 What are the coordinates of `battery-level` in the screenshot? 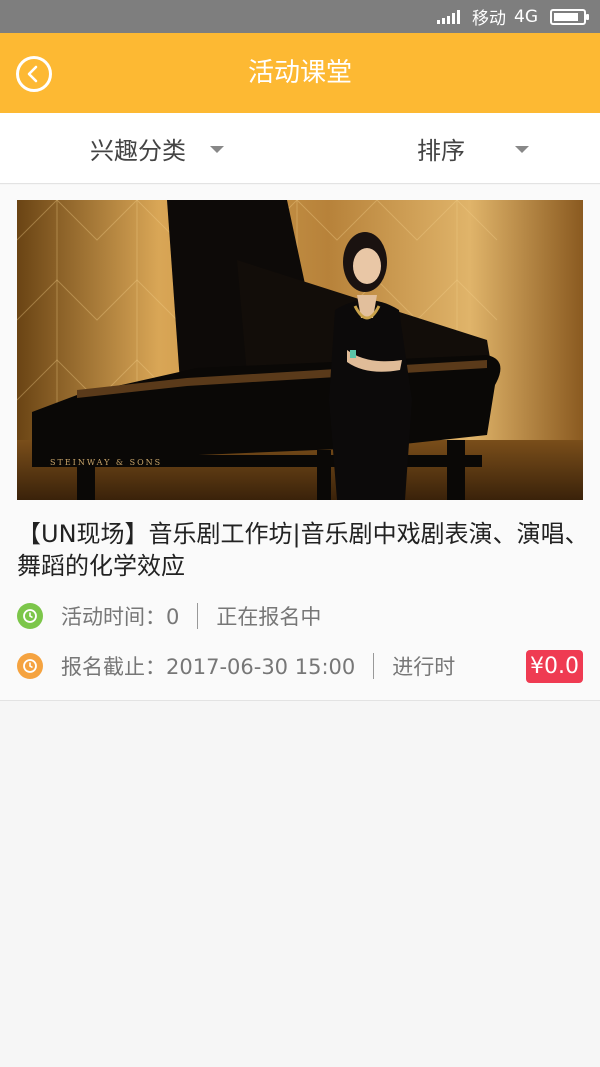 It's located at (566, 16).